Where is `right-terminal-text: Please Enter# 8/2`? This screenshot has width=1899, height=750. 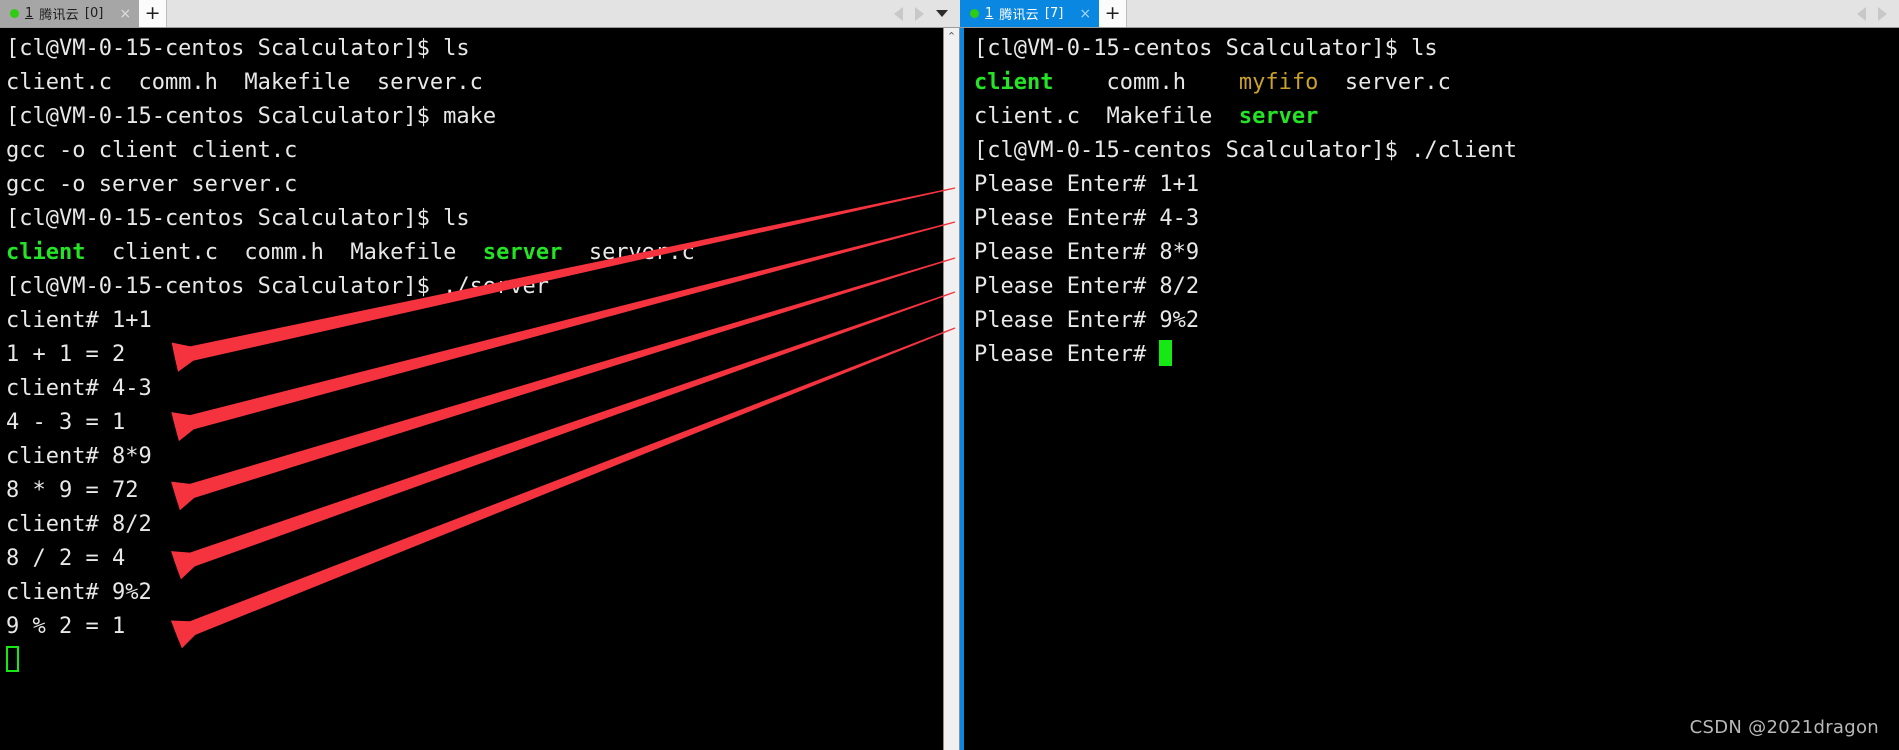 right-terminal-text: Please Enter# 8/2 is located at coordinates (1087, 286).